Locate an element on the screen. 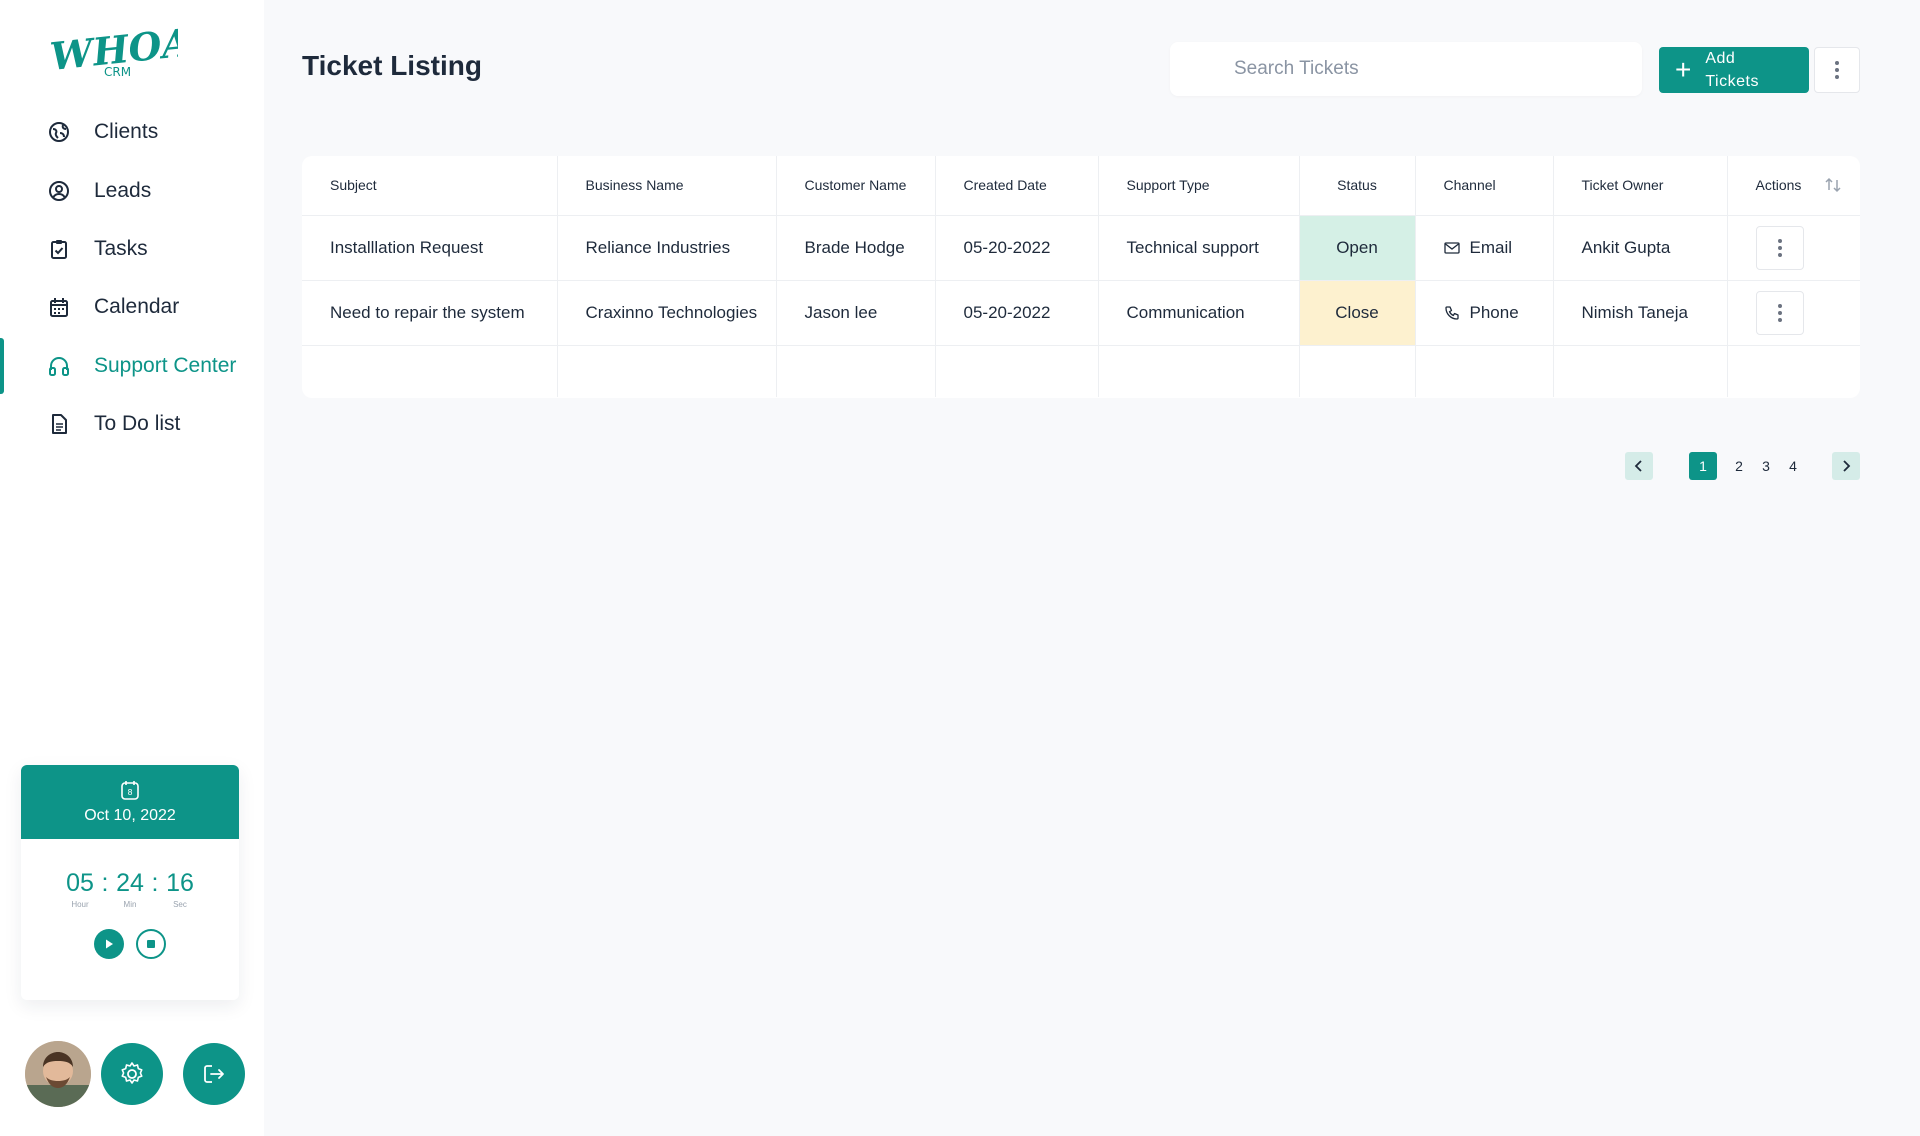 The height and width of the screenshot is (1136, 1920). search-input is located at coordinates (1406, 69).